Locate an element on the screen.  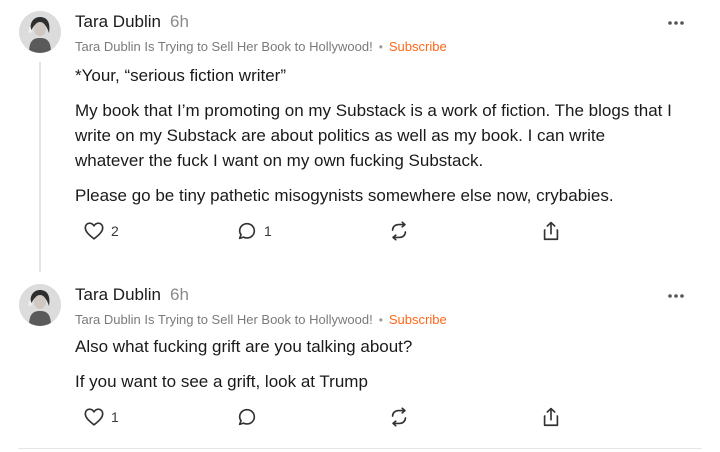
like-button: 1 is located at coordinates (101, 417).